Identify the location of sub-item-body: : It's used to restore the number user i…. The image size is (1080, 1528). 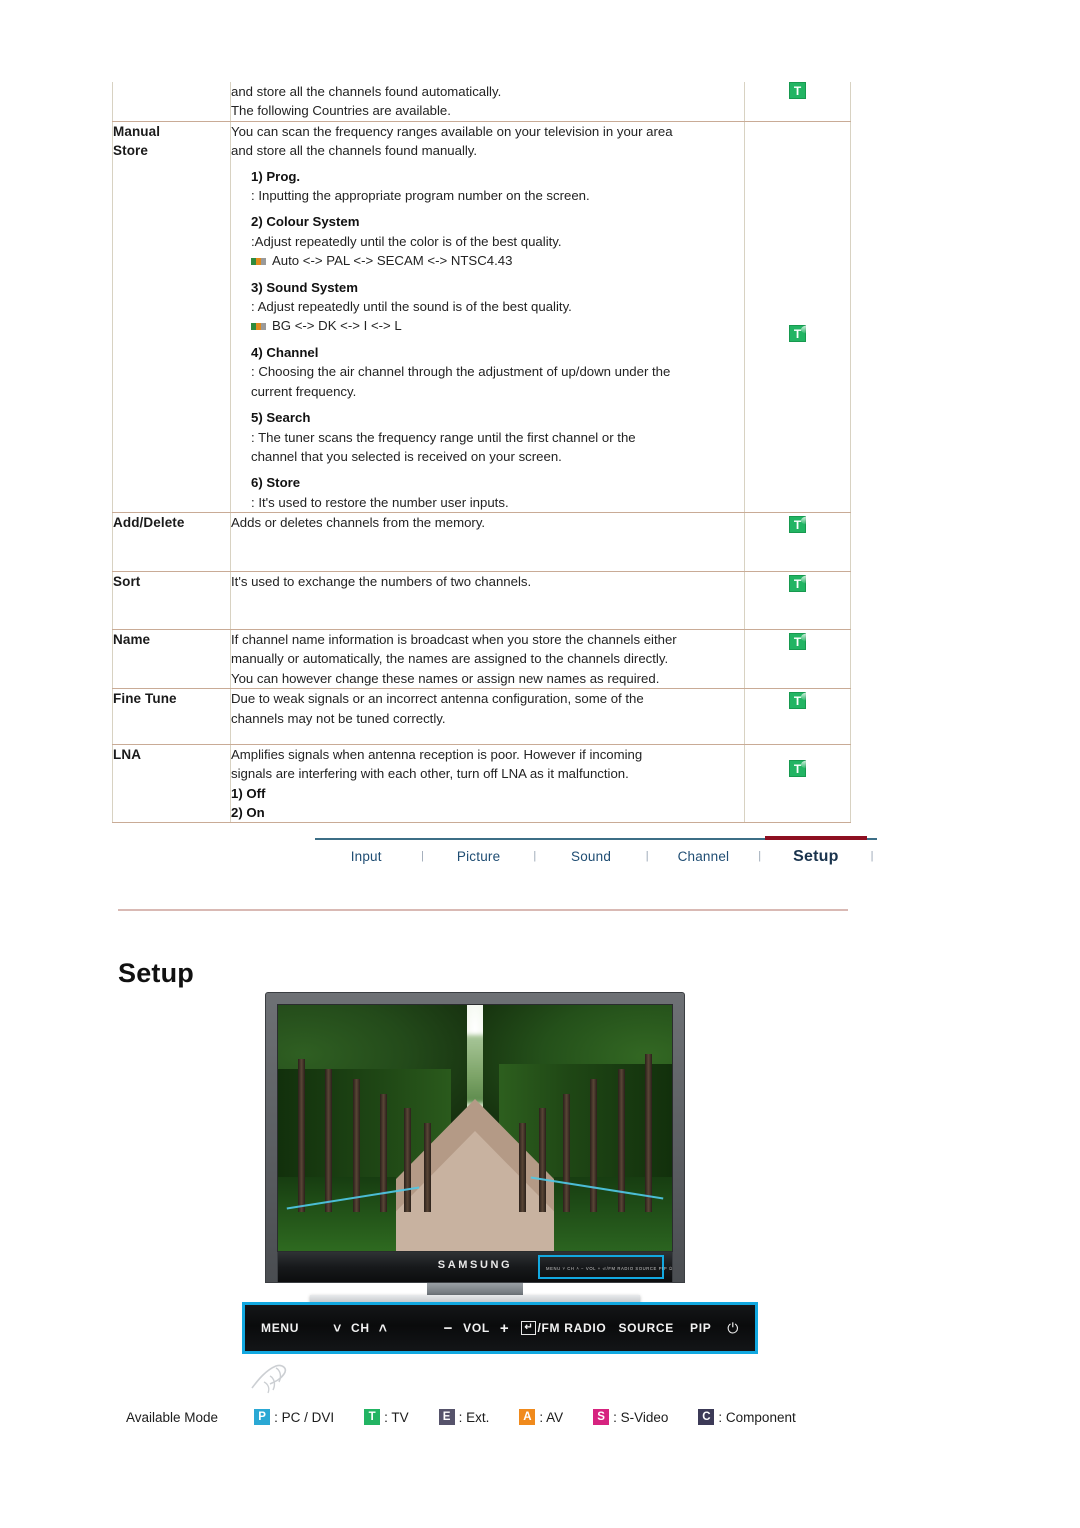
(380, 502).